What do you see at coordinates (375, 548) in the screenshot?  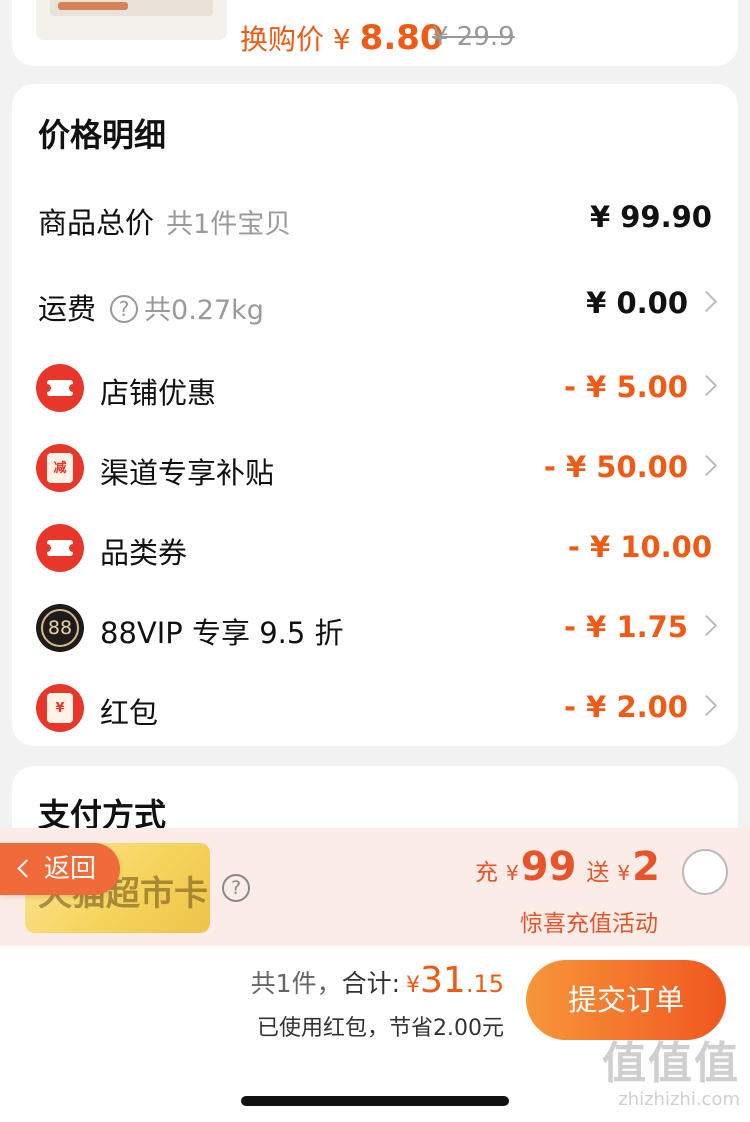 I see `discount-row-category: 品类券 - ¥ 10.00` at bounding box center [375, 548].